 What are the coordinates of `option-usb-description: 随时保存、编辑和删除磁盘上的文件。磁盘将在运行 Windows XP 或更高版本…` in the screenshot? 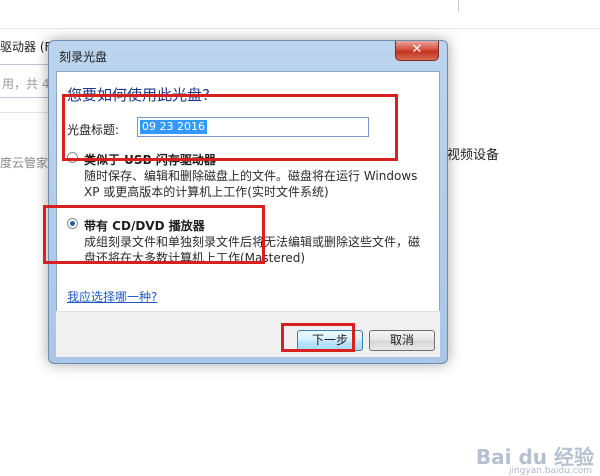 It's located at (251, 184).